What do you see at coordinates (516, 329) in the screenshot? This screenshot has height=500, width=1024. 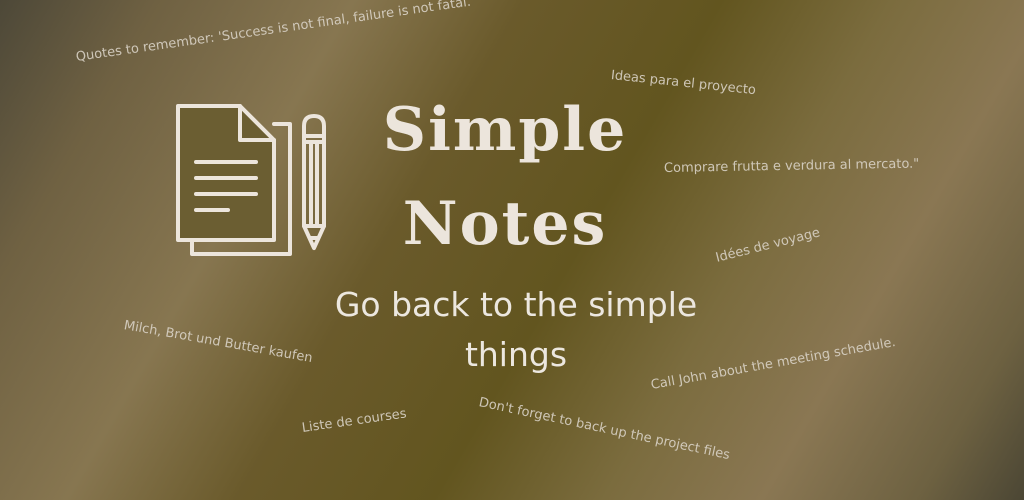 I see `tagline: Go back to the simple things` at bounding box center [516, 329].